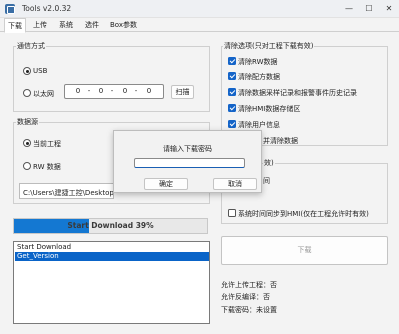  What do you see at coordinates (303, 214) in the screenshot?
I see `time-sync-label: 系统时间同步到HMI(仅在工程允许时有效)` at bounding box center [303, 214].